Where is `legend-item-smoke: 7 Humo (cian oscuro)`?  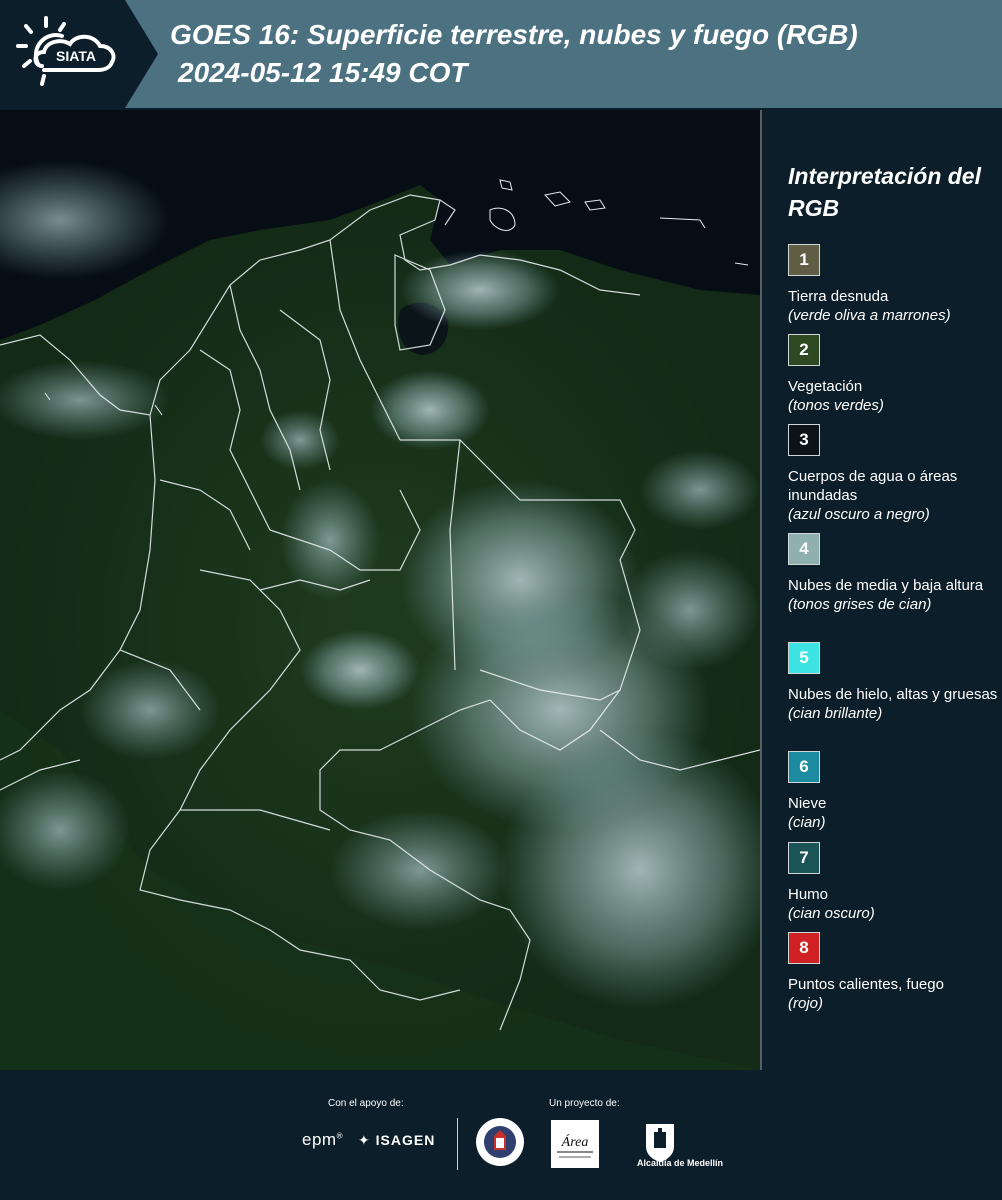 legend-item-smoke: 7 Humo (cian oscuro) is located at coordinates (893, 882).